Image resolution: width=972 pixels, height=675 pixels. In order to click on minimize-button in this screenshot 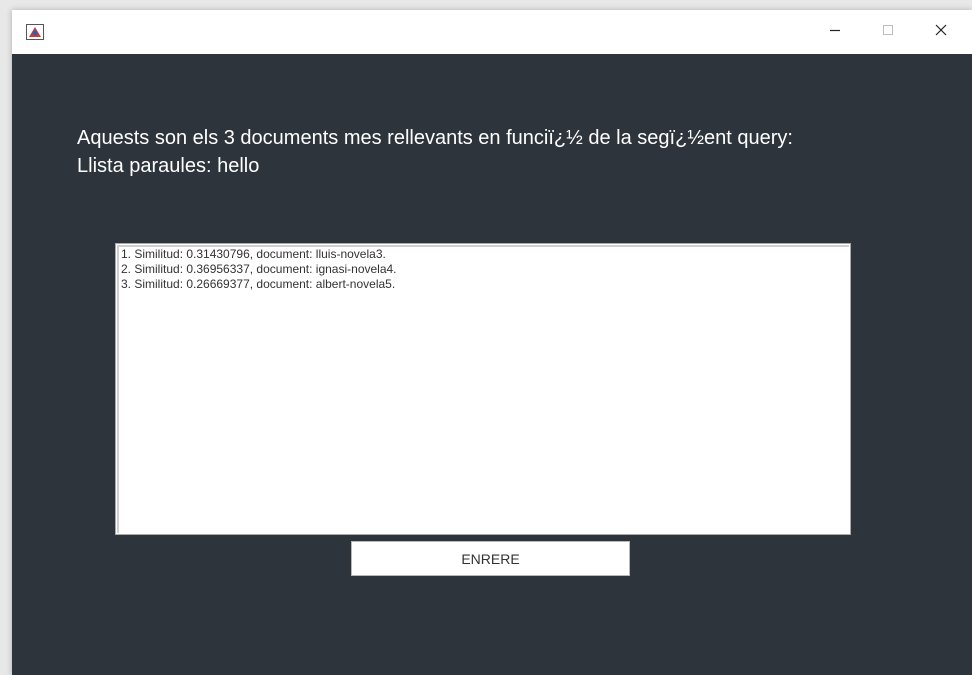, I will do `click(835, 32)`.